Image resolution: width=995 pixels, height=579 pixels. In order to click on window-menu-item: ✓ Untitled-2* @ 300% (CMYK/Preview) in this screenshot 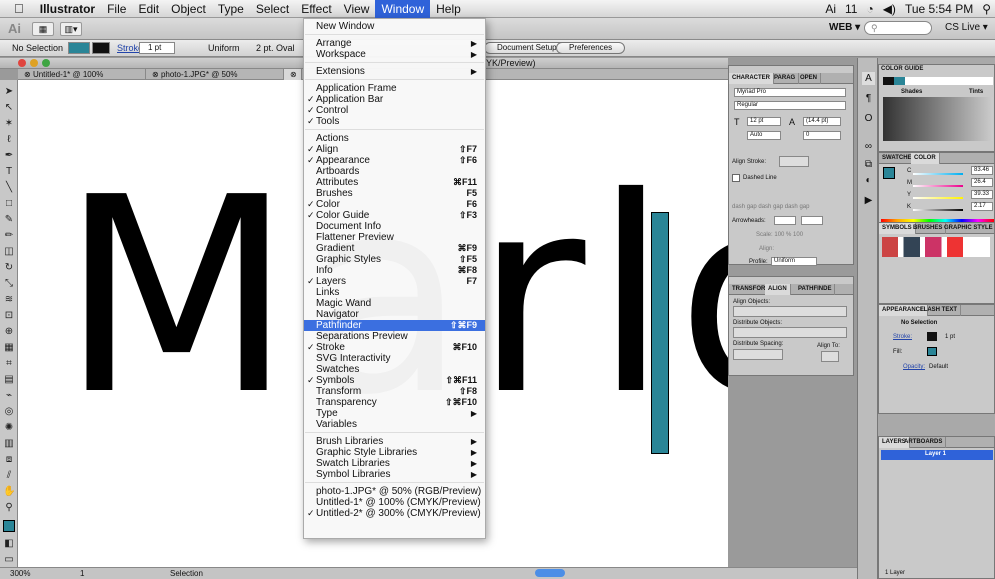, I will do `click(394, 513)`.